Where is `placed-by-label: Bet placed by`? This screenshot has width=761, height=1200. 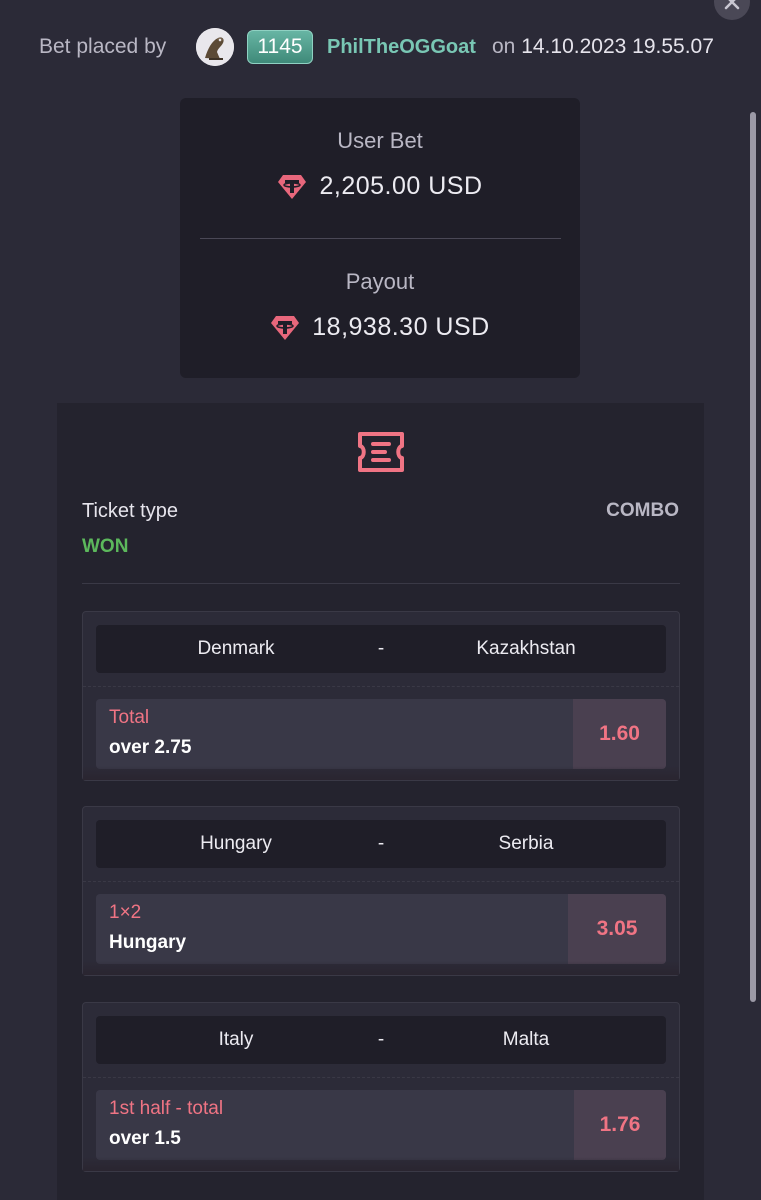 placed-by-label: Bet placed by is located at coordinates (103, 46).